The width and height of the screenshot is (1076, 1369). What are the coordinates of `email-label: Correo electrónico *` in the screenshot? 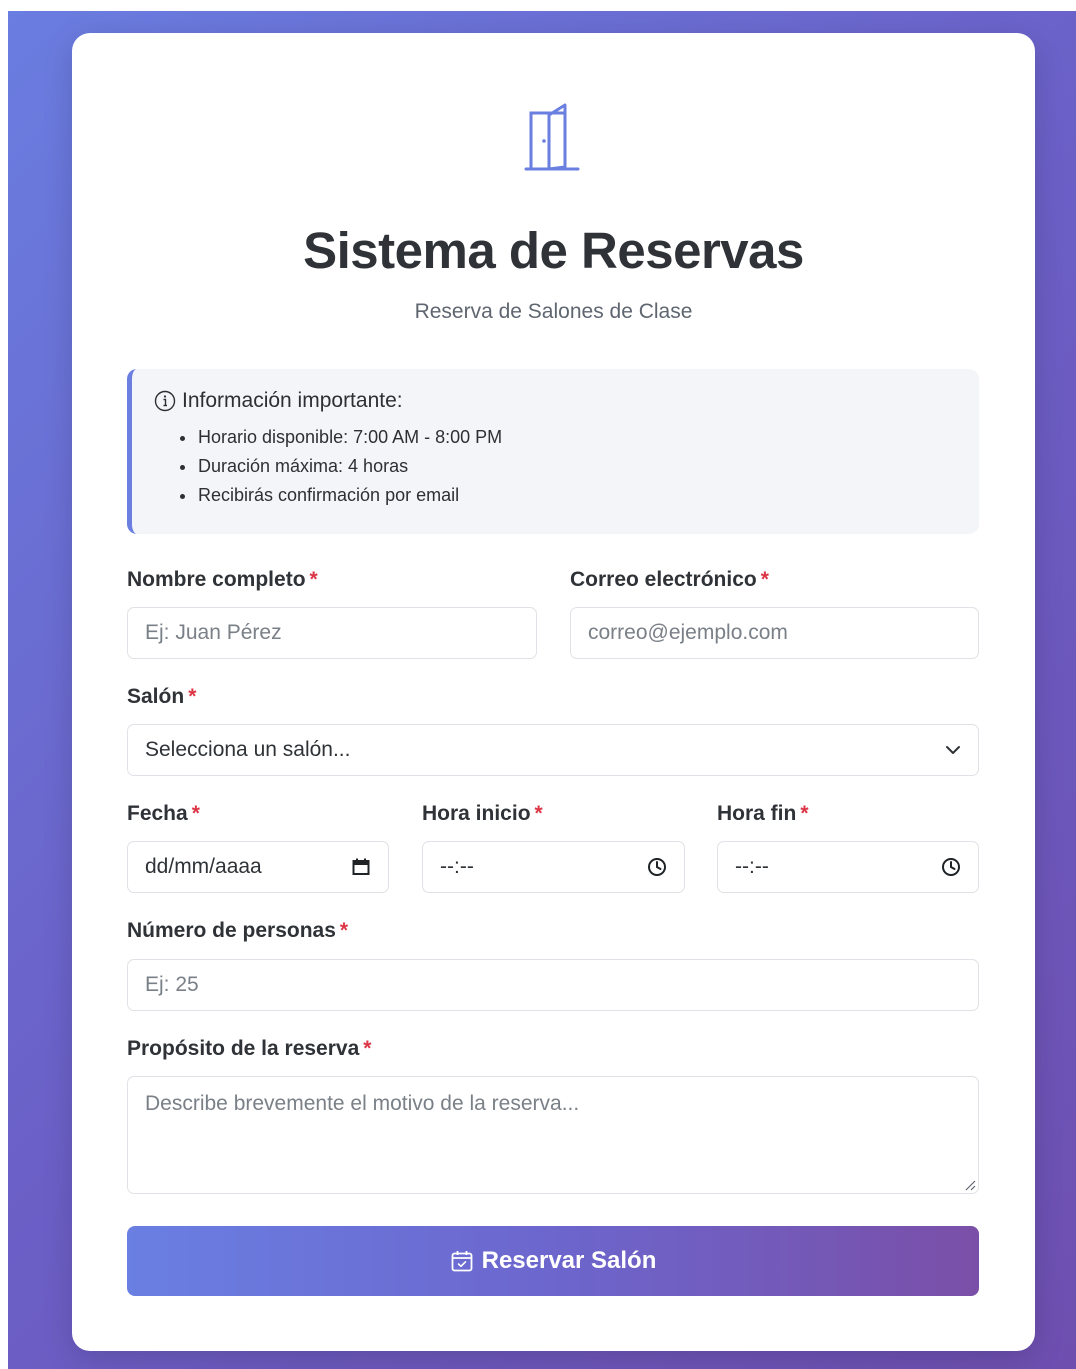 It's located at (669, 580).